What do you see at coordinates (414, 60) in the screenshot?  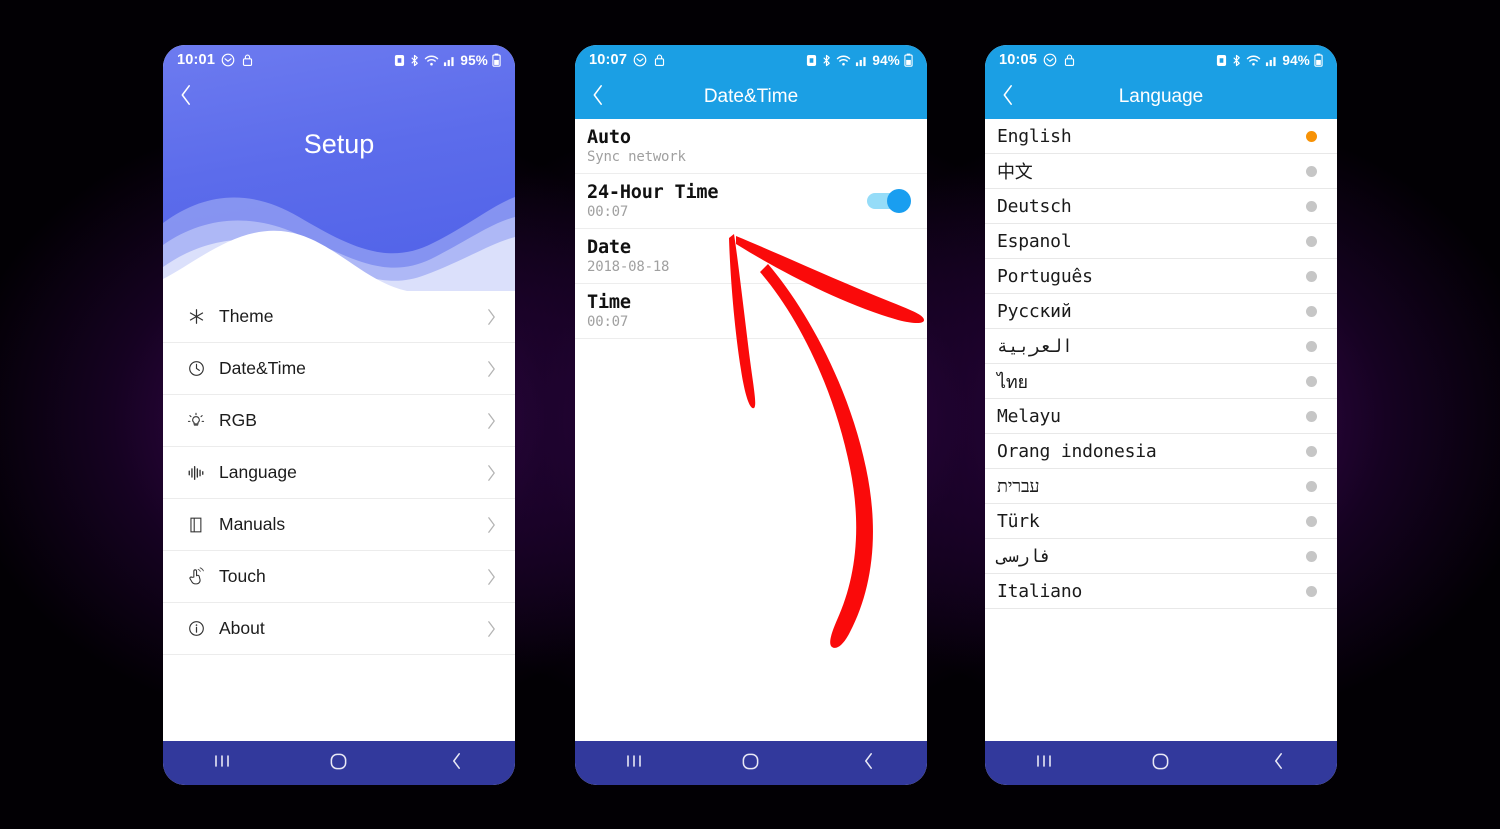 I see `bluetooth-icon` at bounding box center [414, 60].